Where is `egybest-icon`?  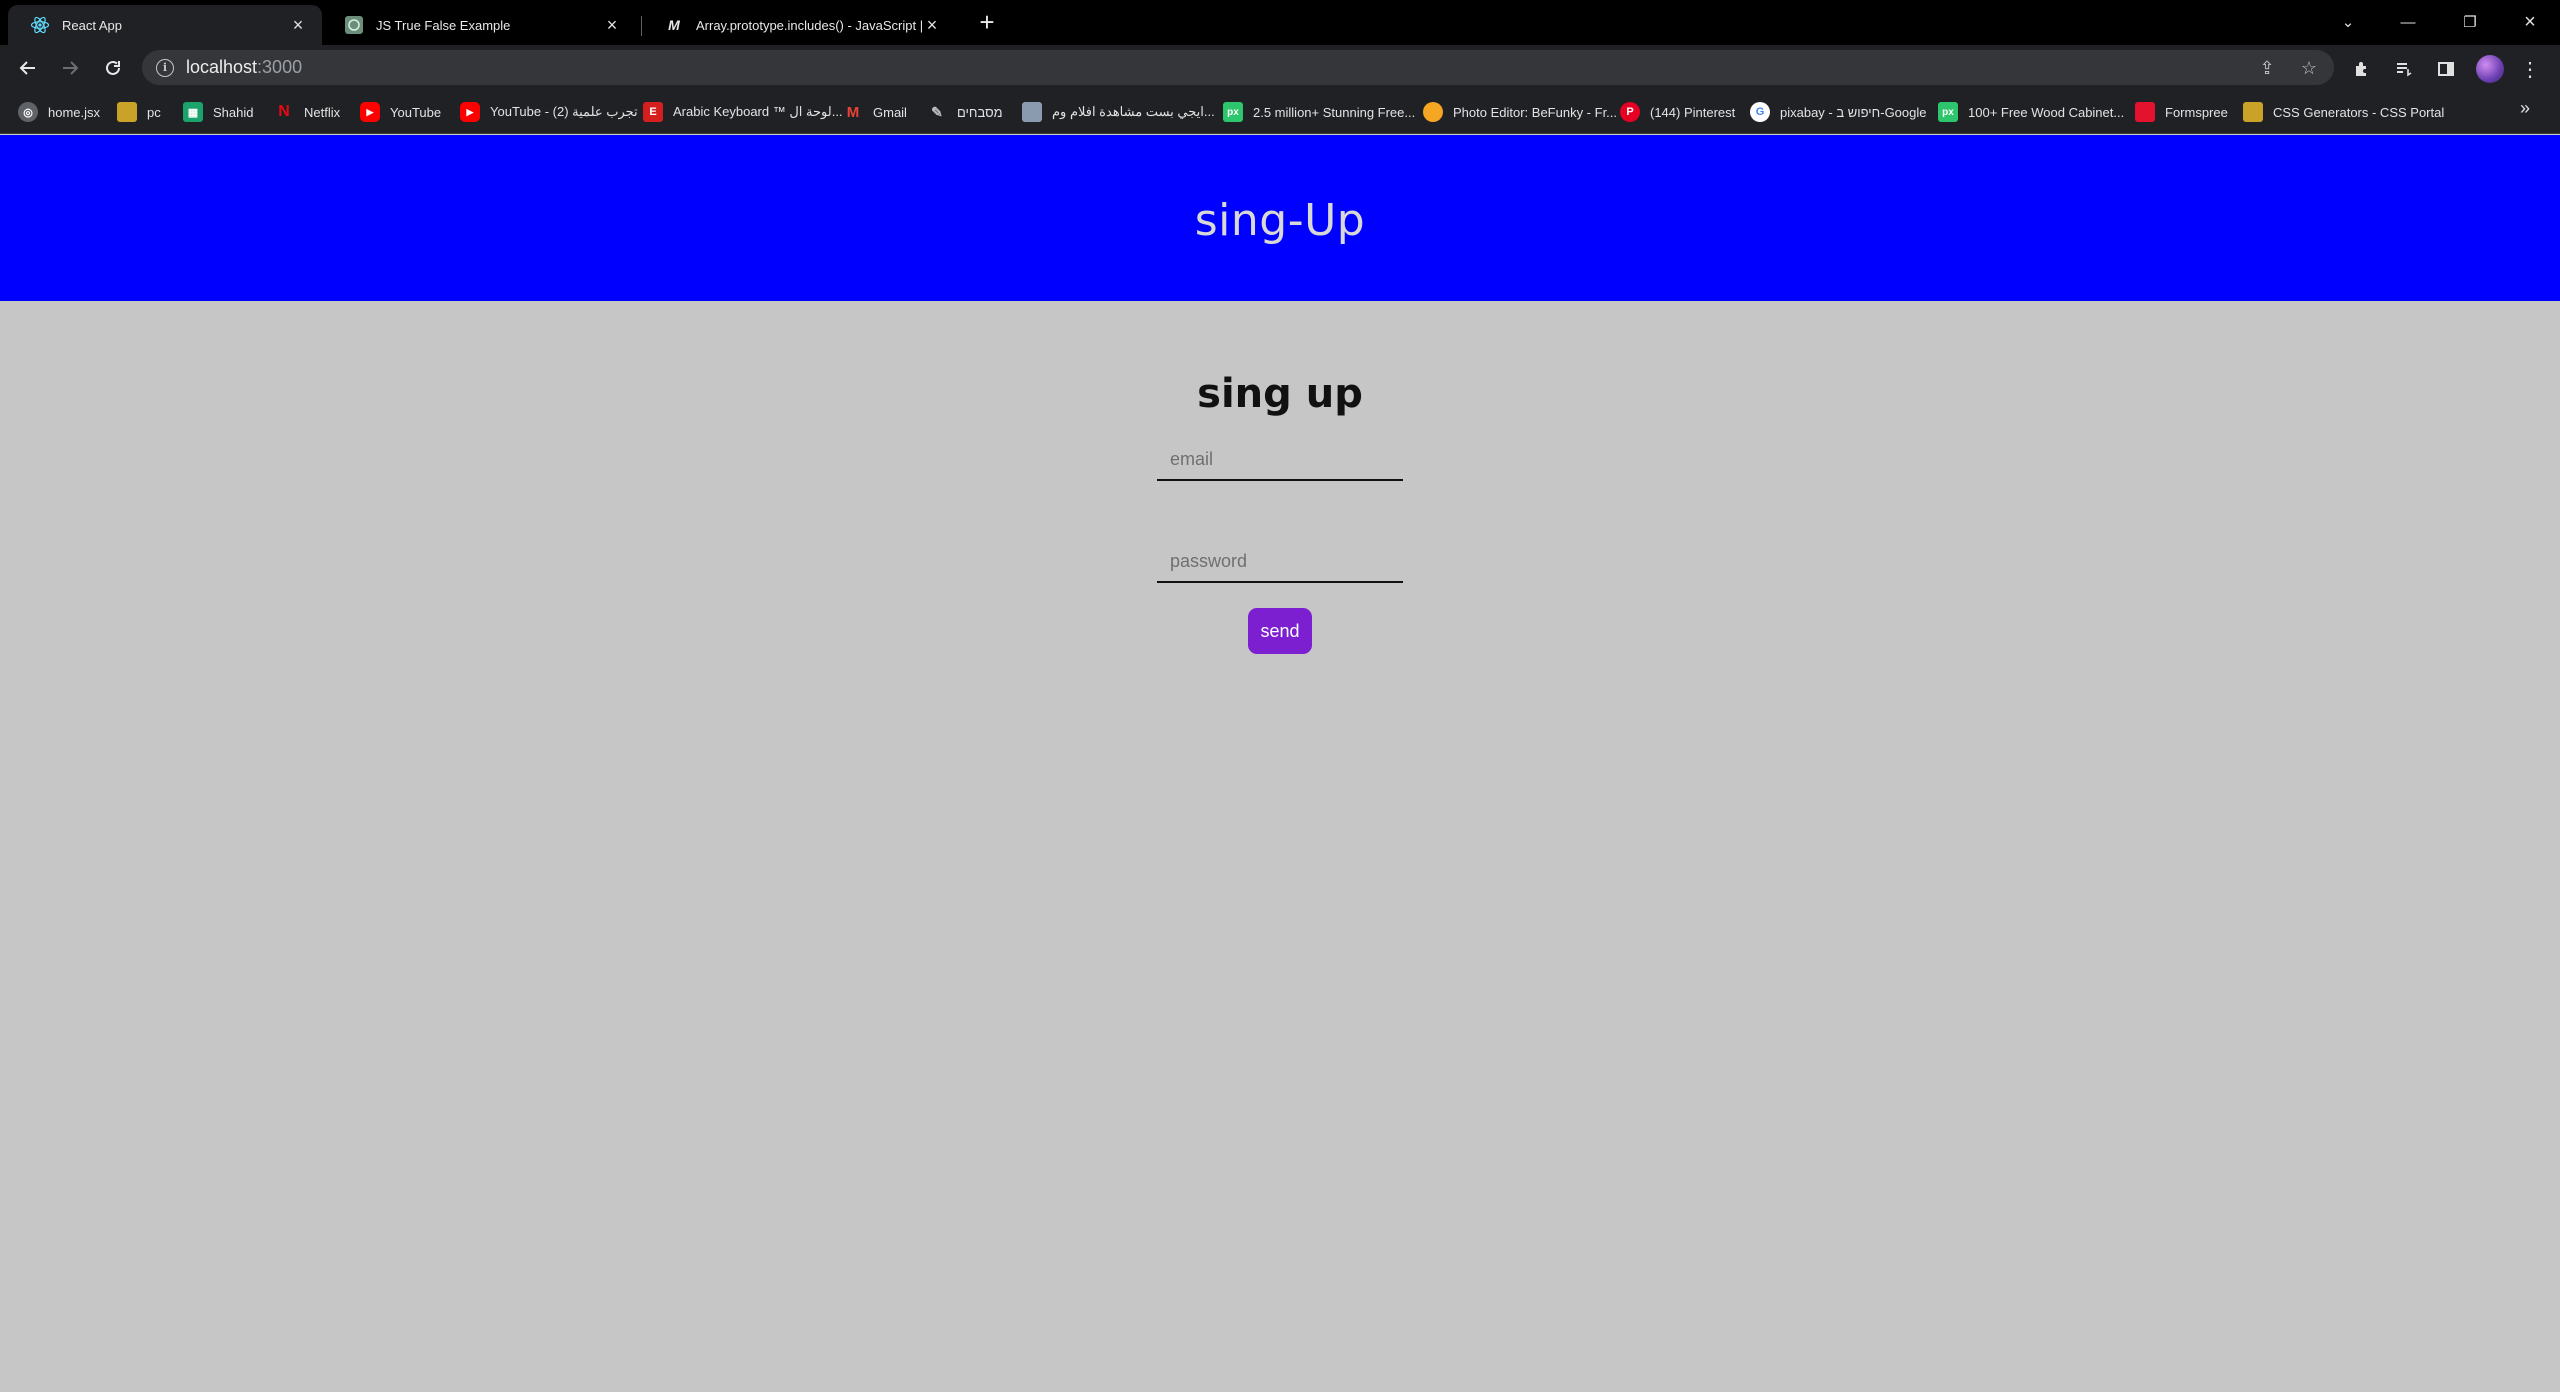
egybest-icon is located at coordinates (1032, 112).